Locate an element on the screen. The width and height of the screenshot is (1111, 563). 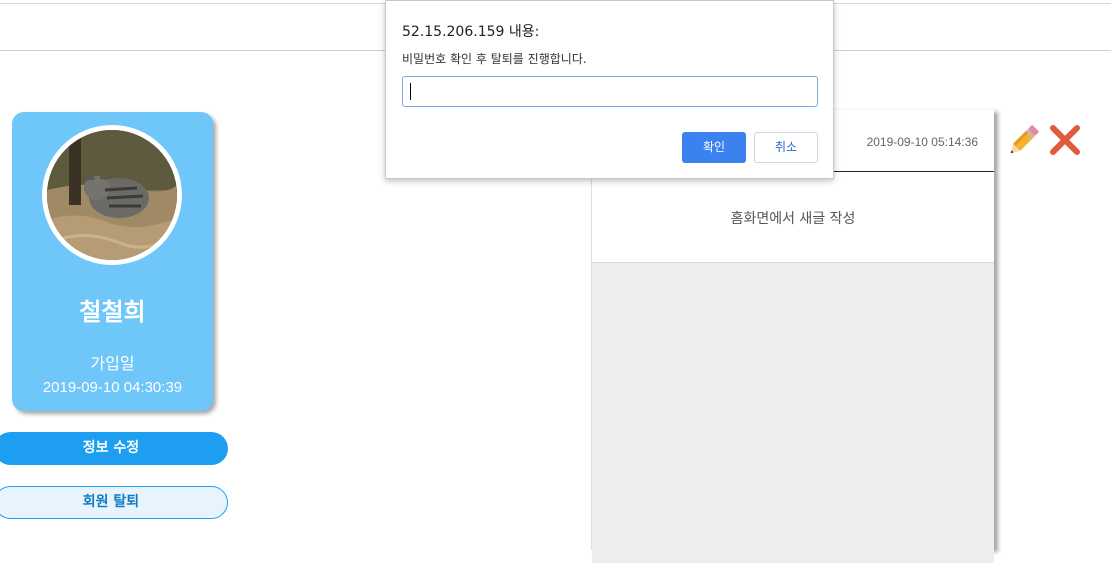
dialog-title: 52.15.206.159 내용: is located at coordinates (471, 32).